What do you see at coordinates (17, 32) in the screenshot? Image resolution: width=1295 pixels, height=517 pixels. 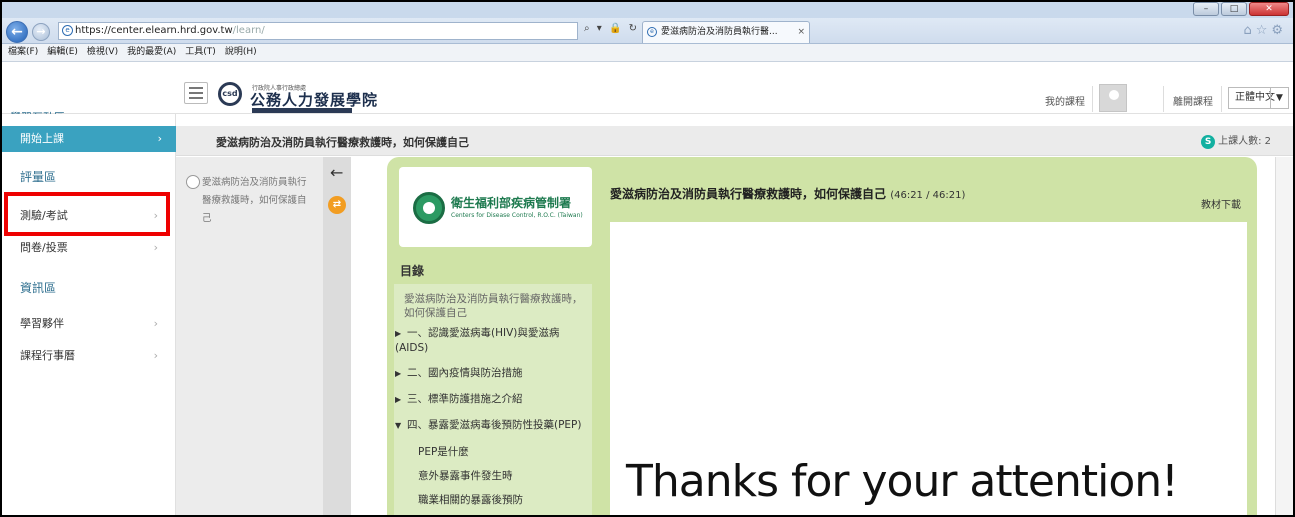 I see `back-button: ←` at bounding box center [17, 32].